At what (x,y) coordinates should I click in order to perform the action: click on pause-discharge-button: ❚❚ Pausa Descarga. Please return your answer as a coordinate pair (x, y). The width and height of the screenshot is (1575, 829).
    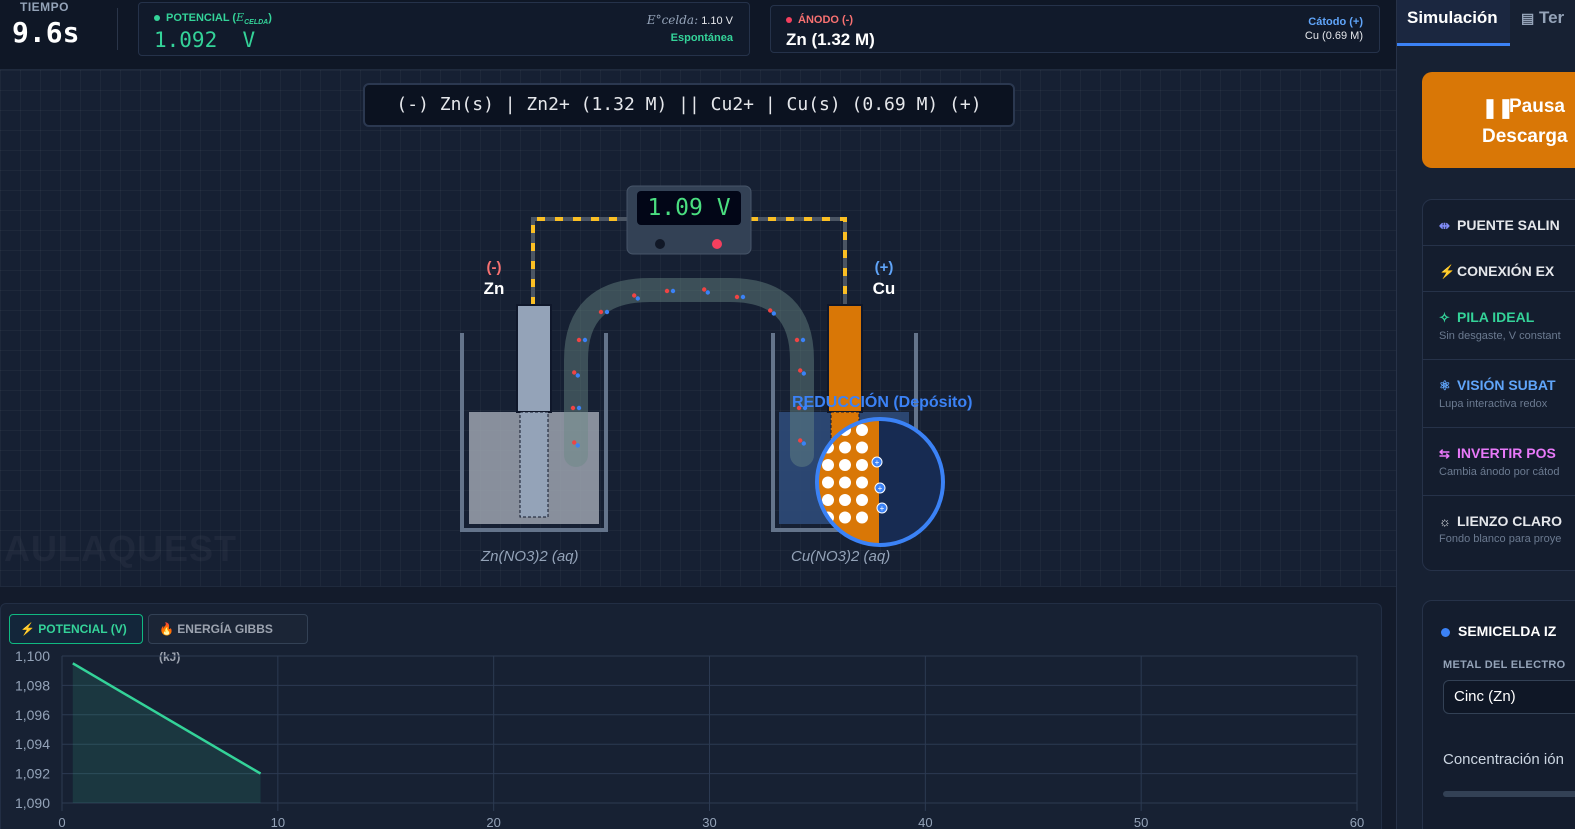
    Looking at the image, I should click on (1498, 120).